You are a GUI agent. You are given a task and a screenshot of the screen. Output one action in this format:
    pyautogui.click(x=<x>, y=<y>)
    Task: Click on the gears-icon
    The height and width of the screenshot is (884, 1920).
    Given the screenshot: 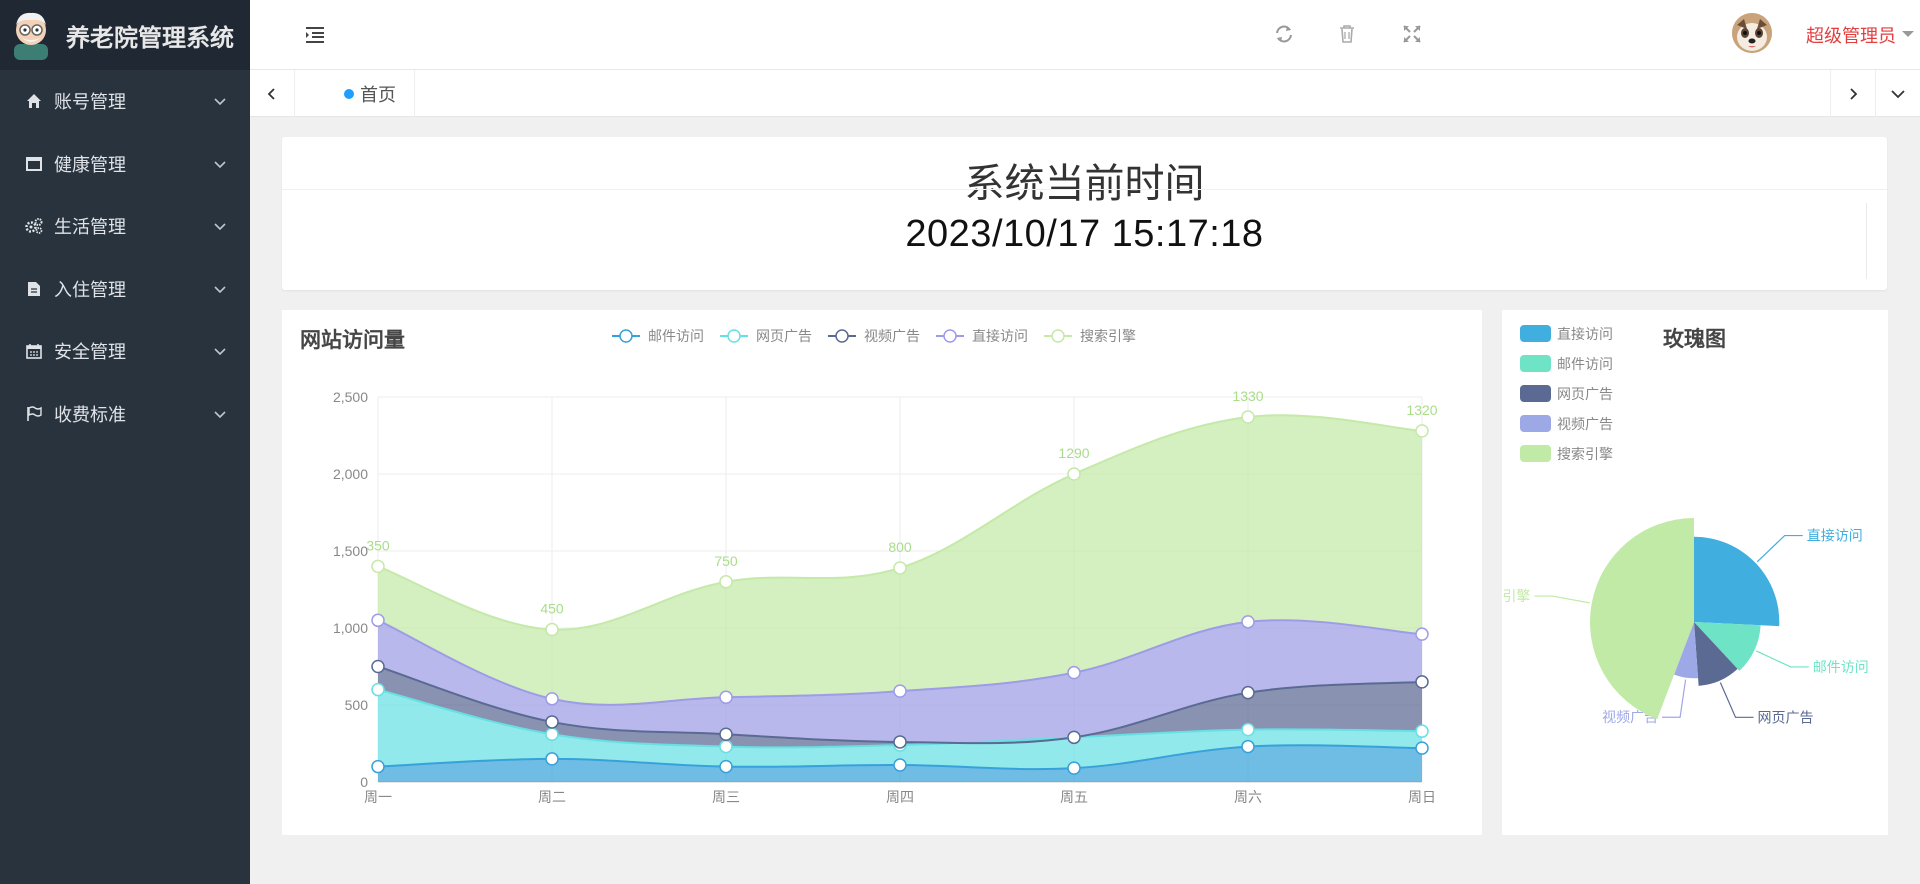 What is the action you would take?
    pyautogui.click(x=34, y=226)
    